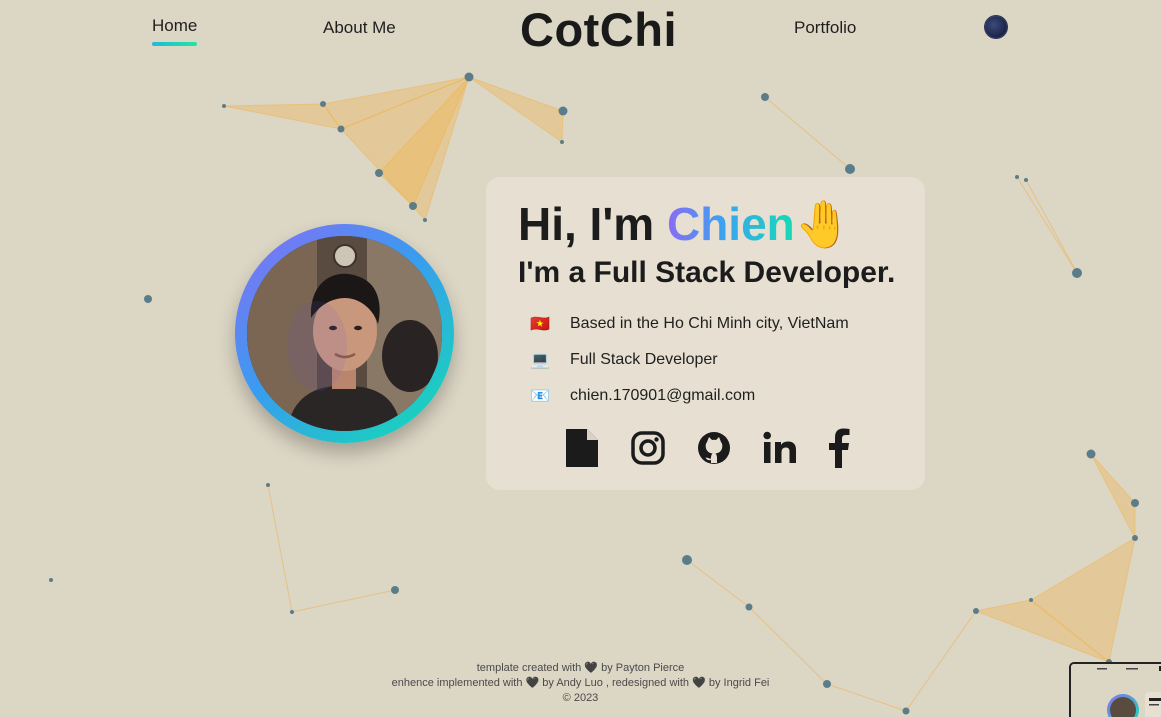  I want to click on nav-portfolio-link: Portfolio, so click(825, 28).